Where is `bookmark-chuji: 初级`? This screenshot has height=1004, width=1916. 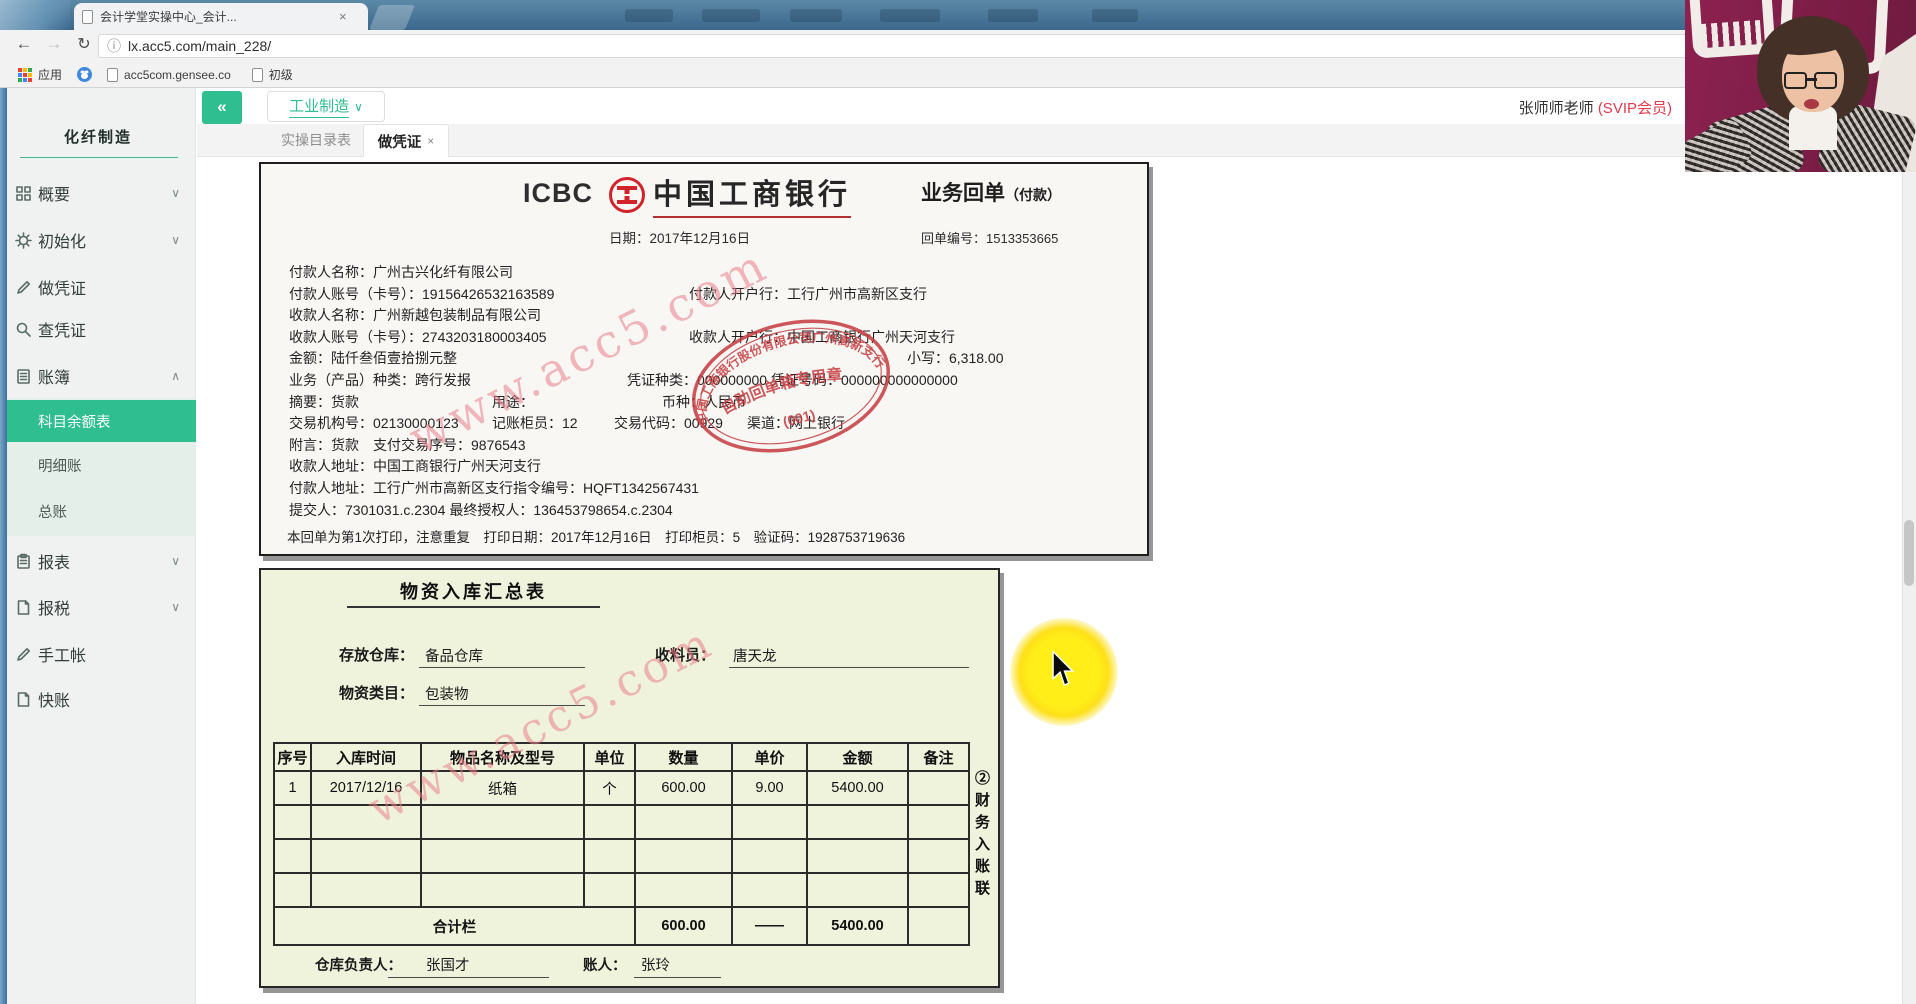 bookmark-chuji: 初级 is located at coordinates (272, 74).